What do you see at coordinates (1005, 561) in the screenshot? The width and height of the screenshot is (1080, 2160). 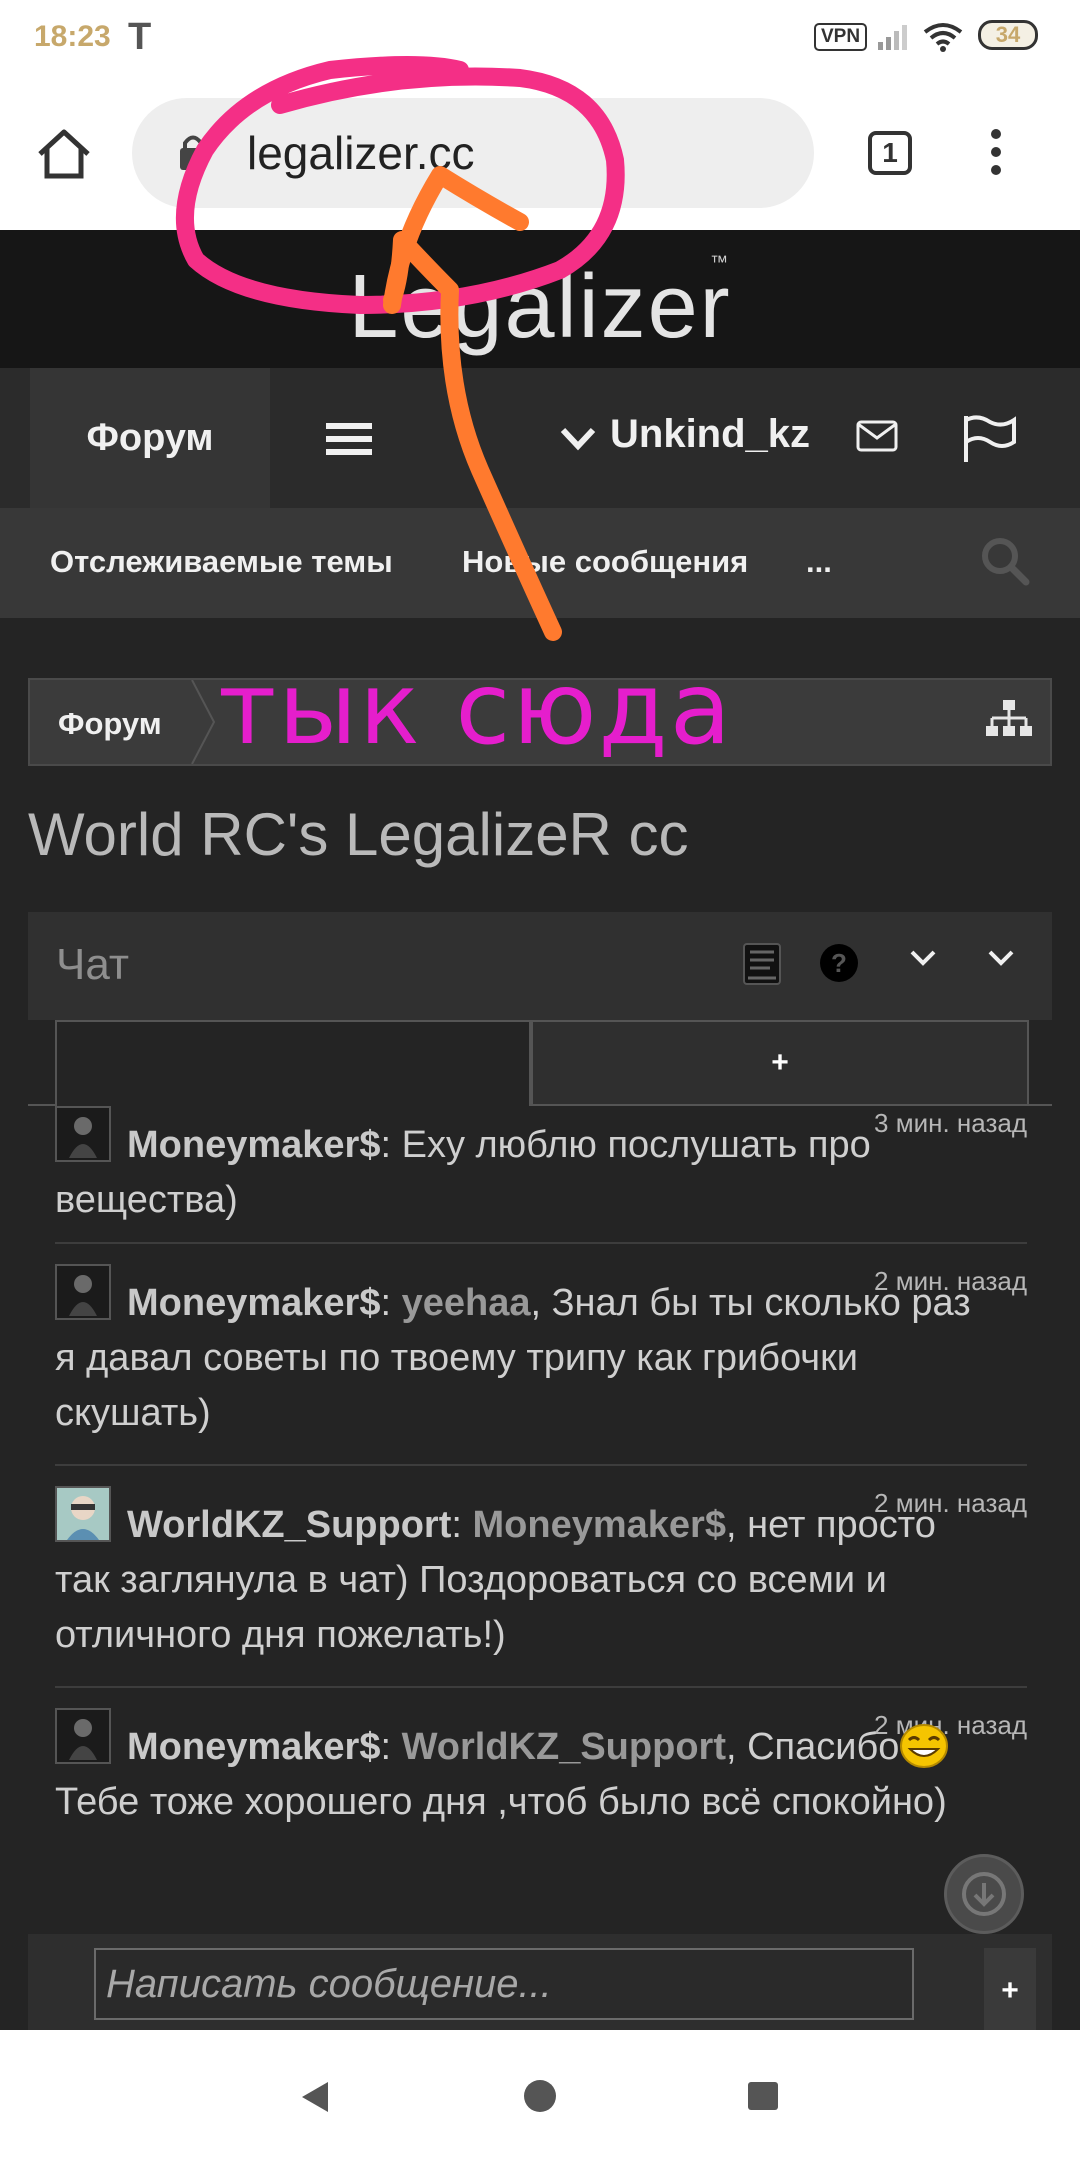 I see `search-icon` at bounding box center [1005, 561].